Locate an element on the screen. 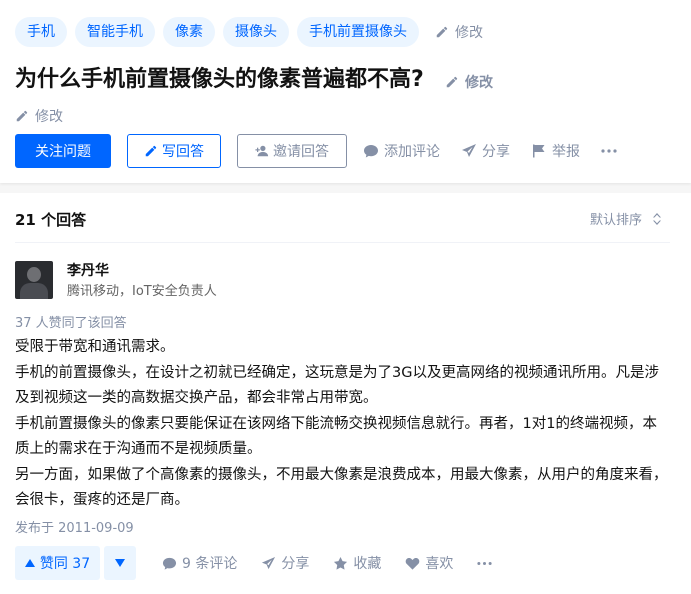 The height and width of the screenshot is (594, 691). answer-more-button is located at coordinates (487, 563).